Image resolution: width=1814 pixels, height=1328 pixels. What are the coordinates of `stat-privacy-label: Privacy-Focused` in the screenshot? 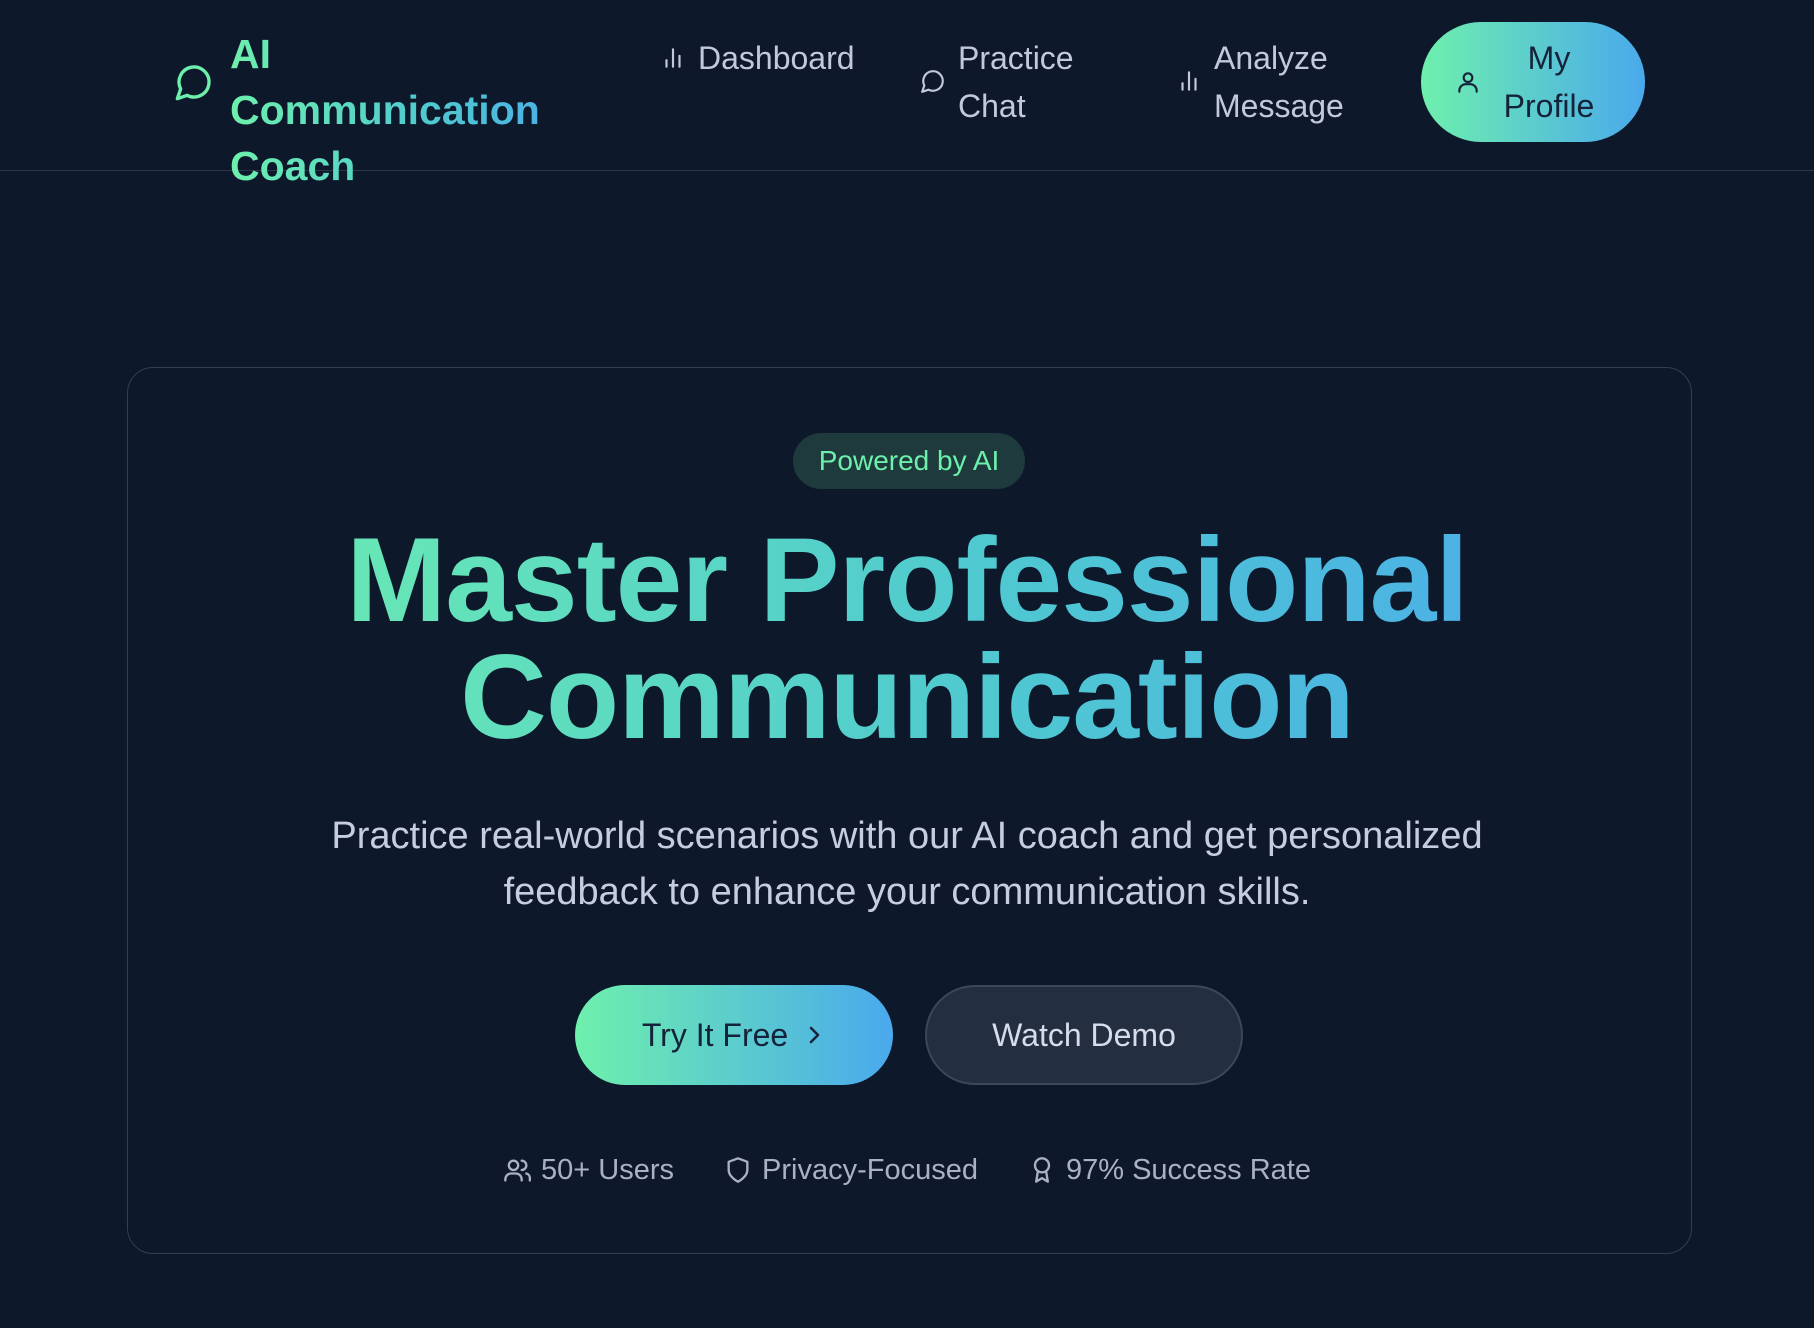 It's located at (870, 1170).